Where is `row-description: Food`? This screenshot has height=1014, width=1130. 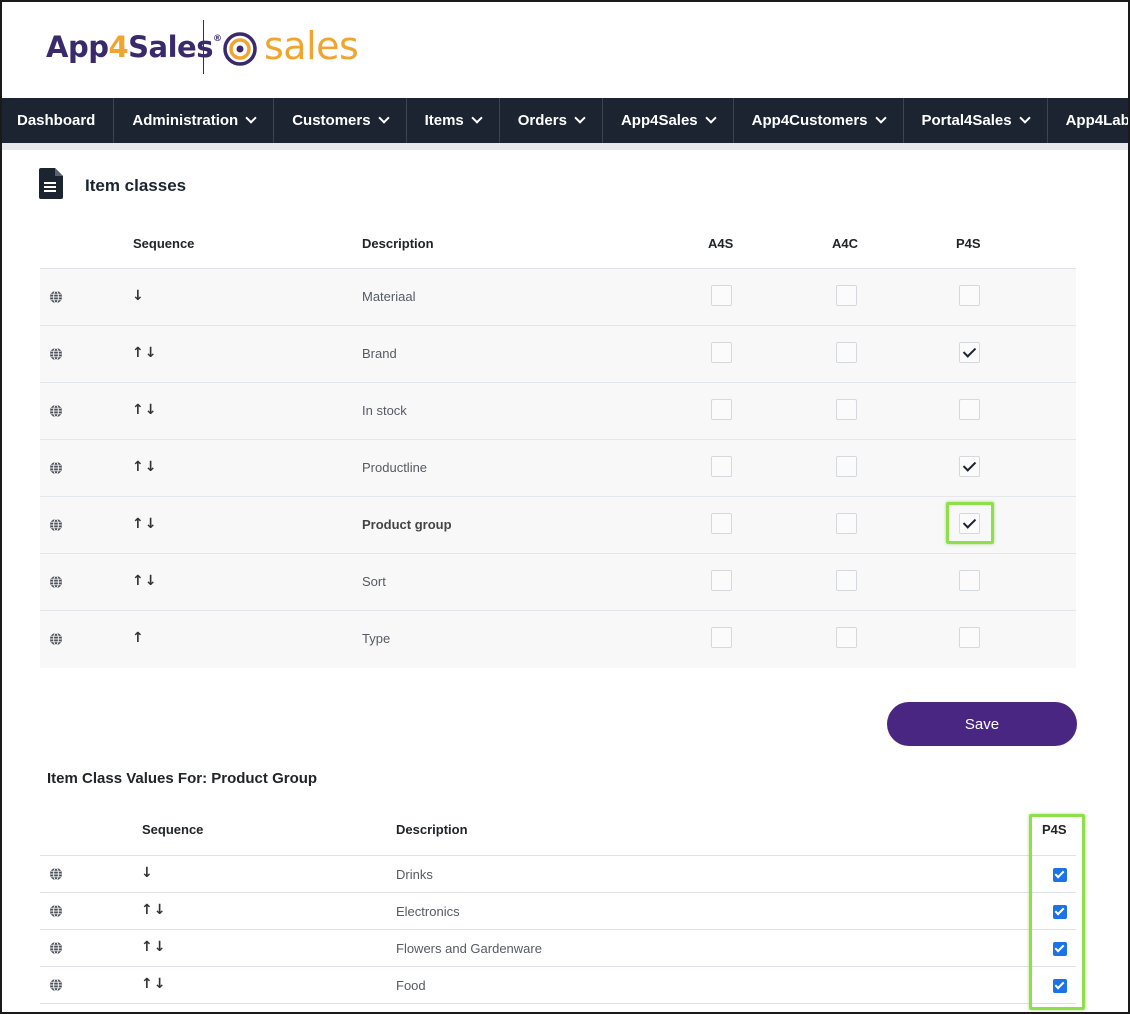 row-description: Food is located at coordinates (411, 985).